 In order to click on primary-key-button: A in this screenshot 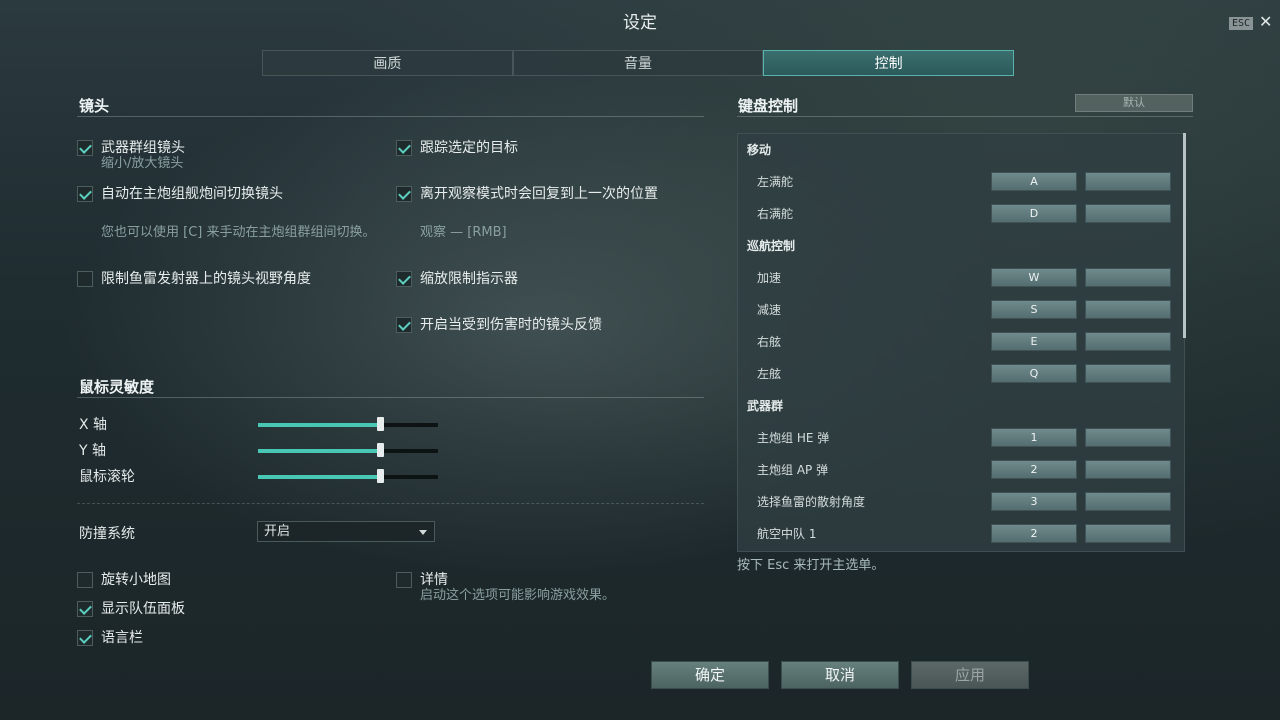, I will do `click(1034, 181)`.